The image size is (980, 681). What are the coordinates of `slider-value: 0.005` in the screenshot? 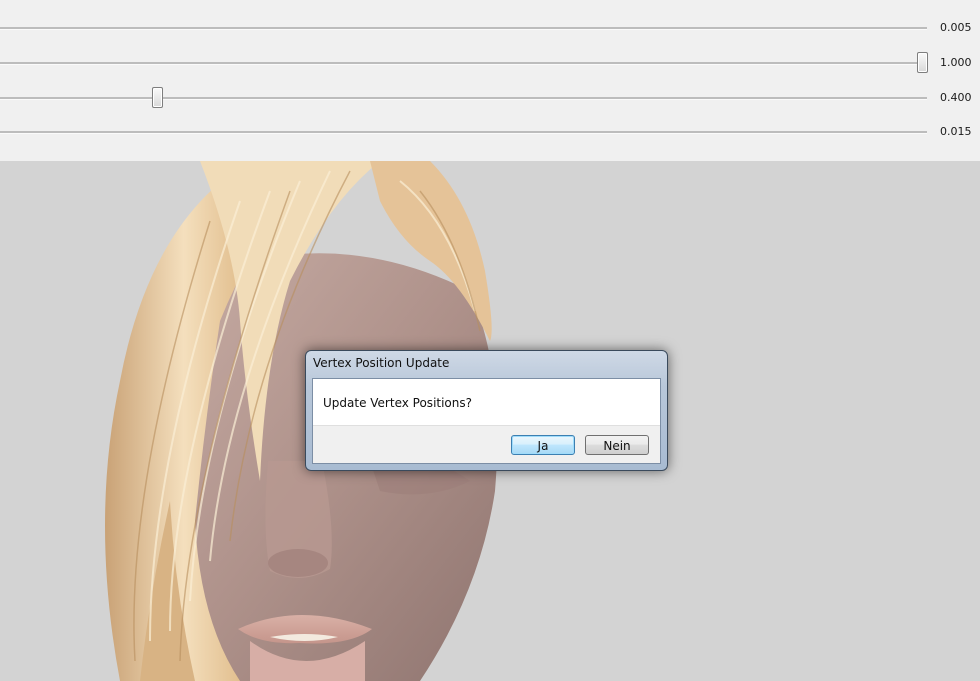 It's located at (956, 27).